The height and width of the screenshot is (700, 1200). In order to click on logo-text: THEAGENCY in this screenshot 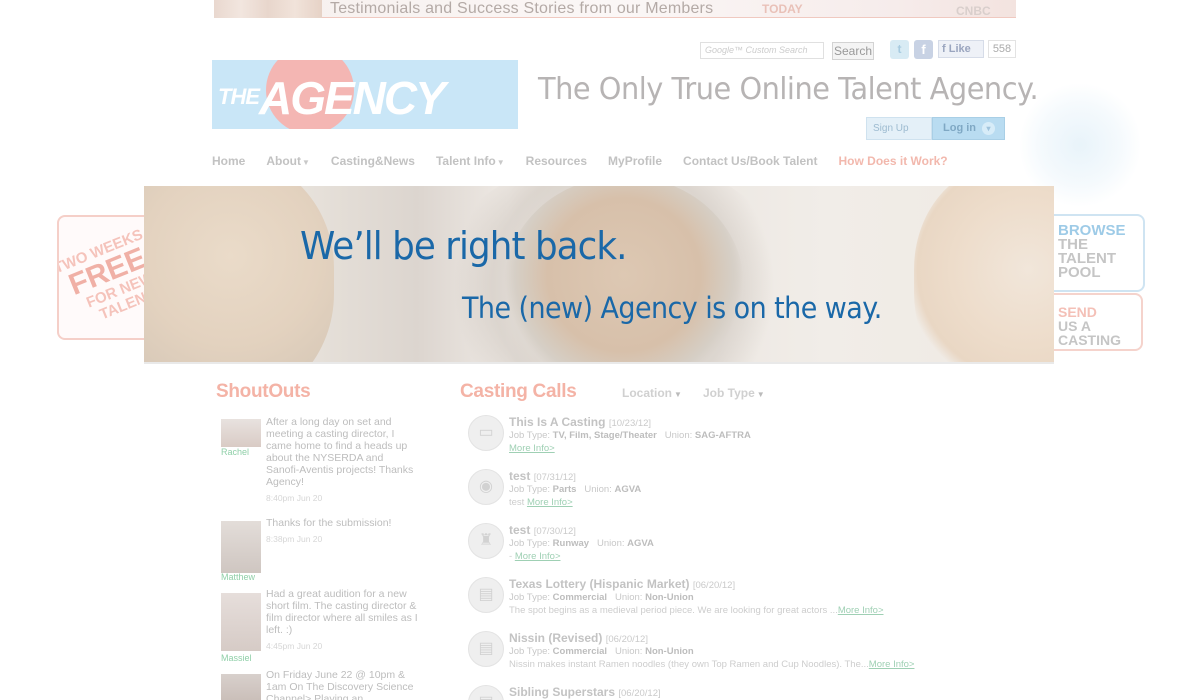, I will do `click(332, 98)`.